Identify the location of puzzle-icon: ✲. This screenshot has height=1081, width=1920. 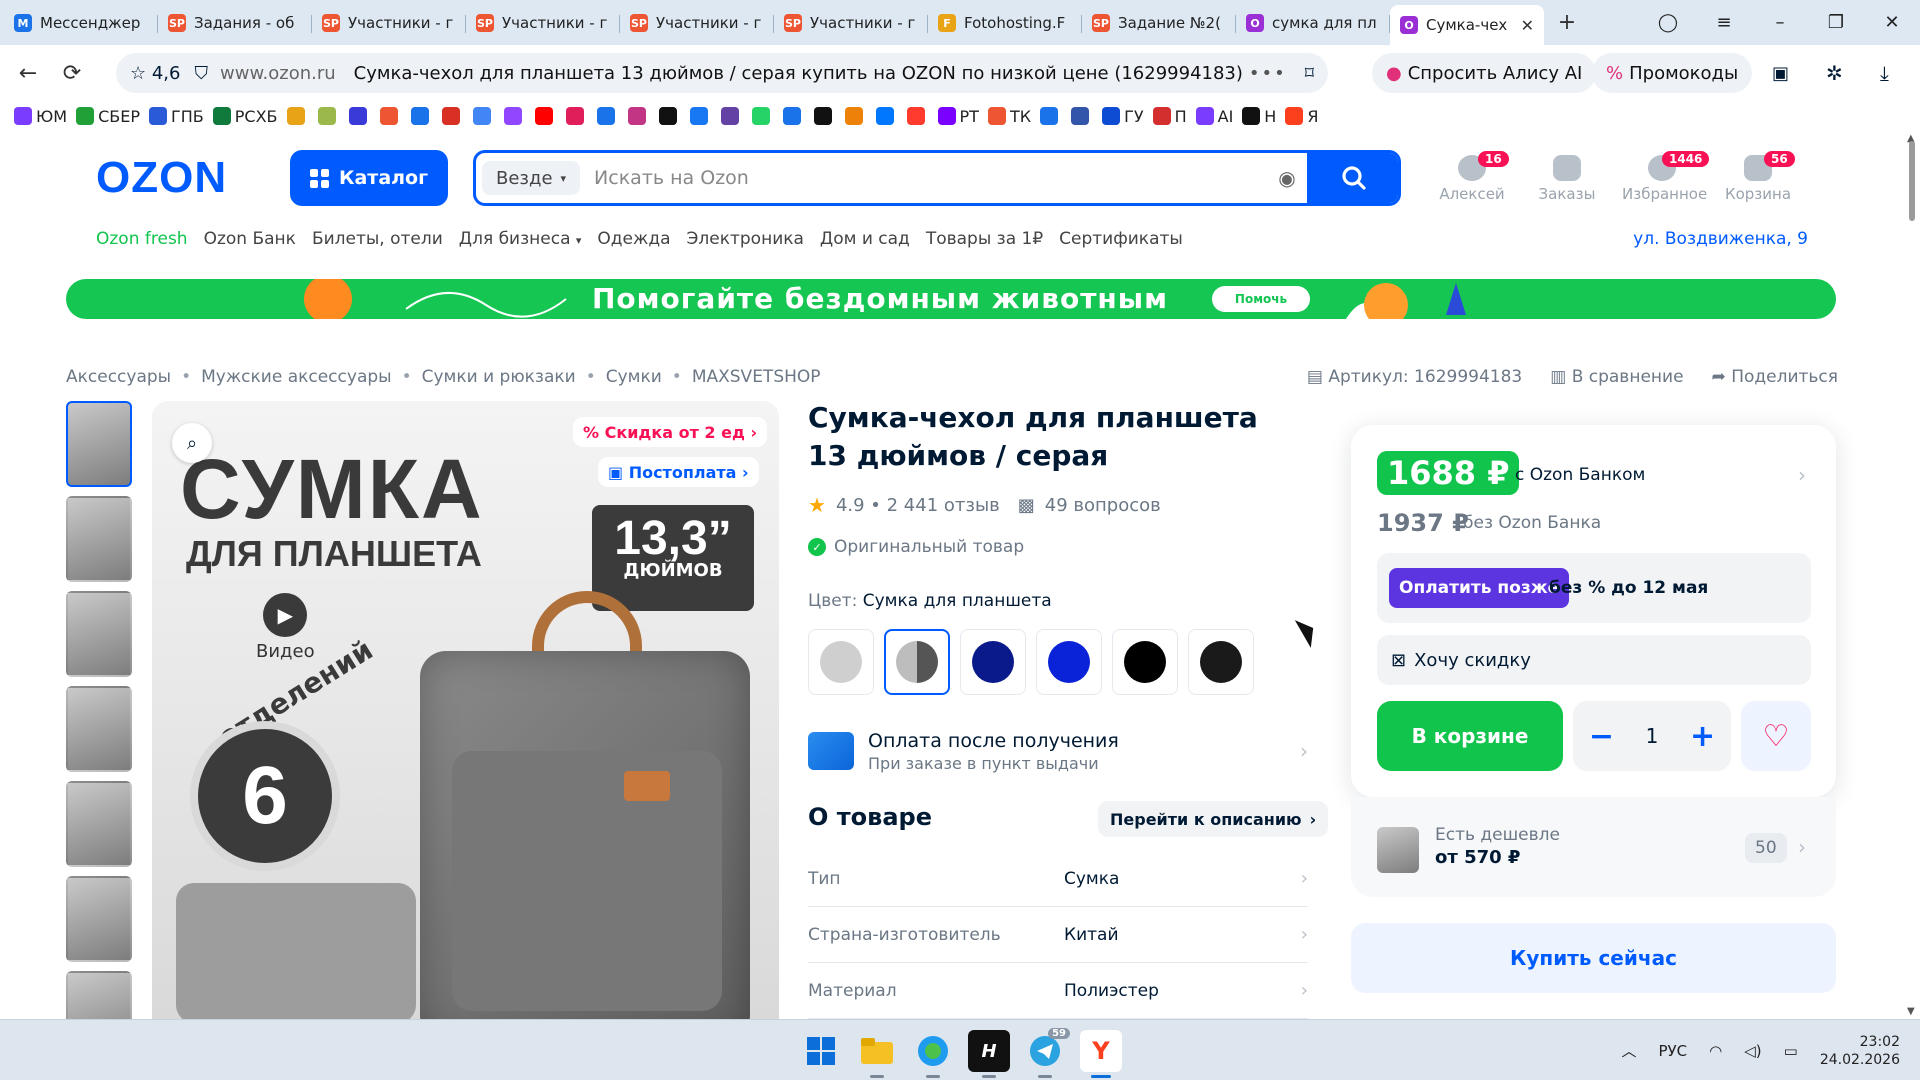
(1834, 73).